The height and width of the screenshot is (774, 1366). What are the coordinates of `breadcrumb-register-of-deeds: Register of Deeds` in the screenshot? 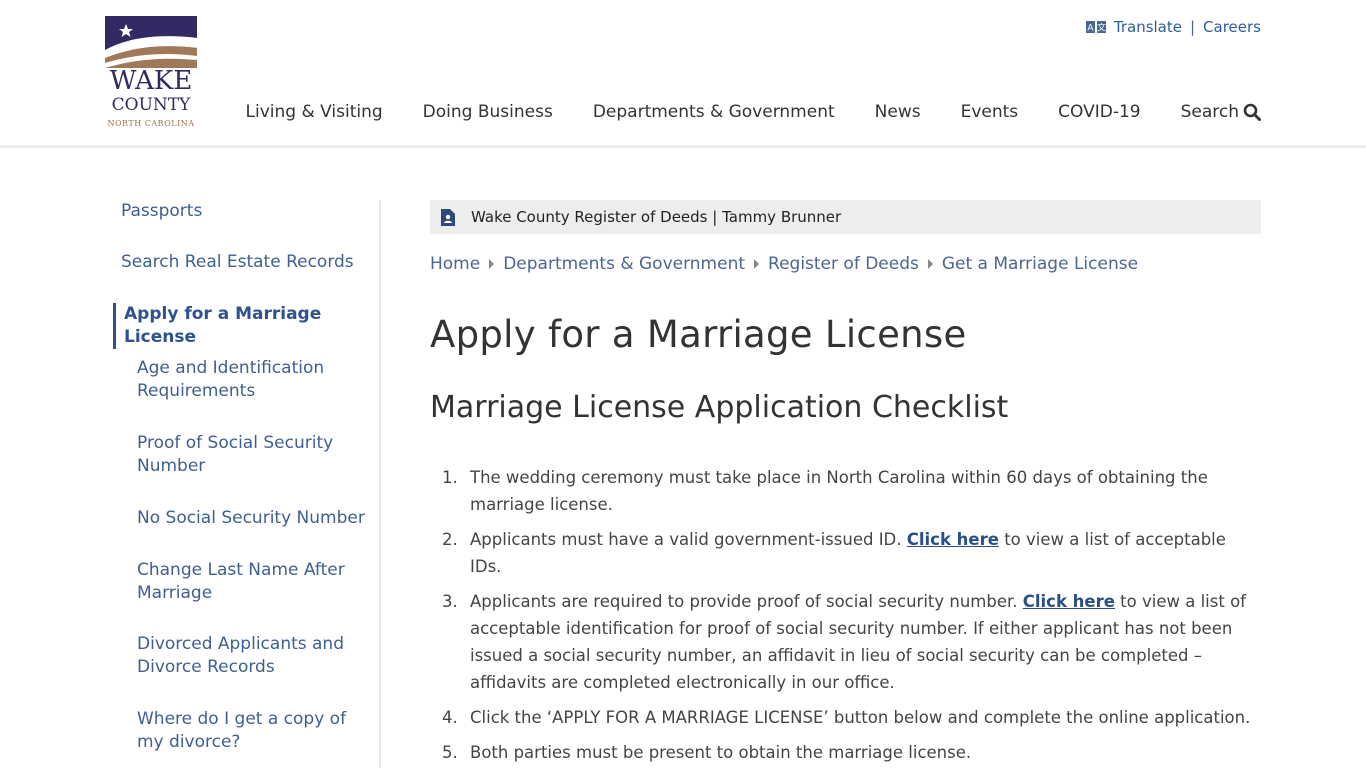 It's located at (843, 264).